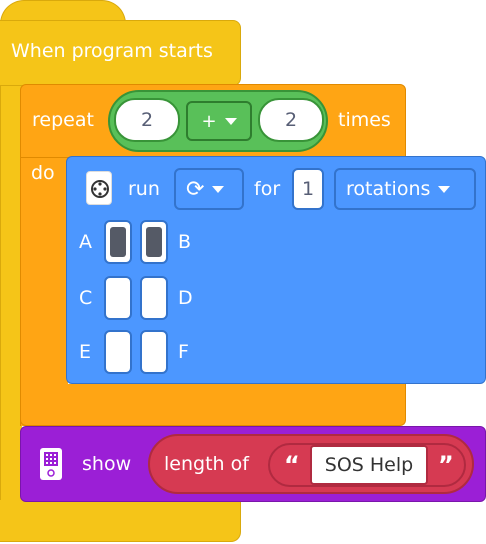 Image resolution: width=486 pixels, height=544 pixels. I want to click on when-program-starts-label: When program starts, so click(112, 51).